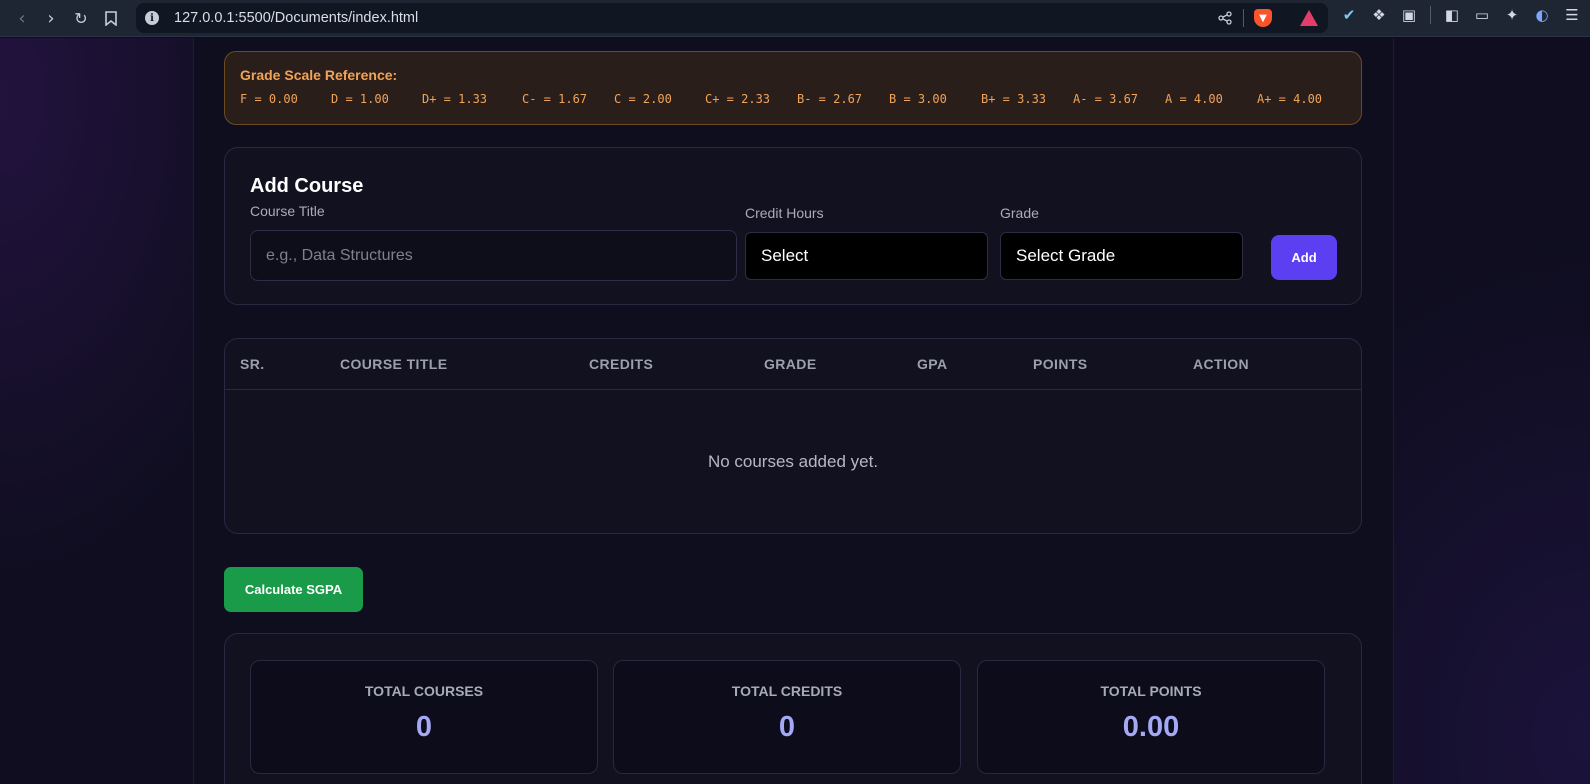 The width and height of the screenshot is (1590, 784). What do you see at coordinates (621, 364) in the screenshot?
I see `column-header: CREDITS` at bounding box center [621, 364].